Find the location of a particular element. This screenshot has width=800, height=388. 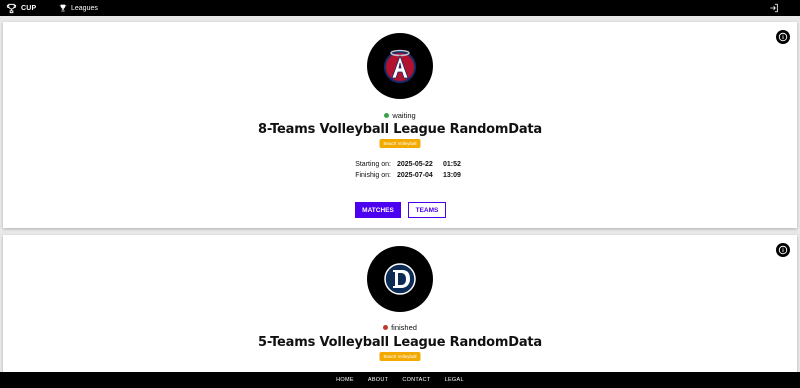

league-title: 5-Teams Volleyball League RandomData is located at coordinates (400, 342).